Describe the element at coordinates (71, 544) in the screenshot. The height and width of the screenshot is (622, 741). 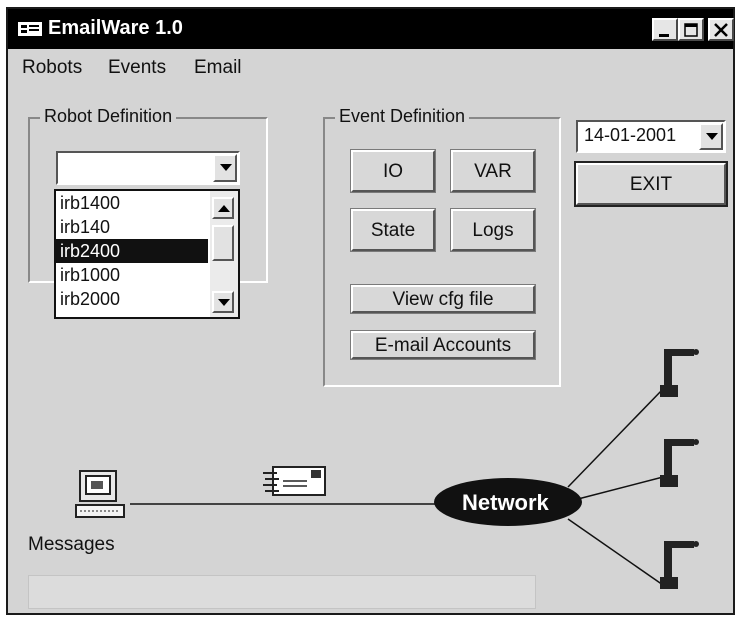
I see `messages-label: Messages` at that location.